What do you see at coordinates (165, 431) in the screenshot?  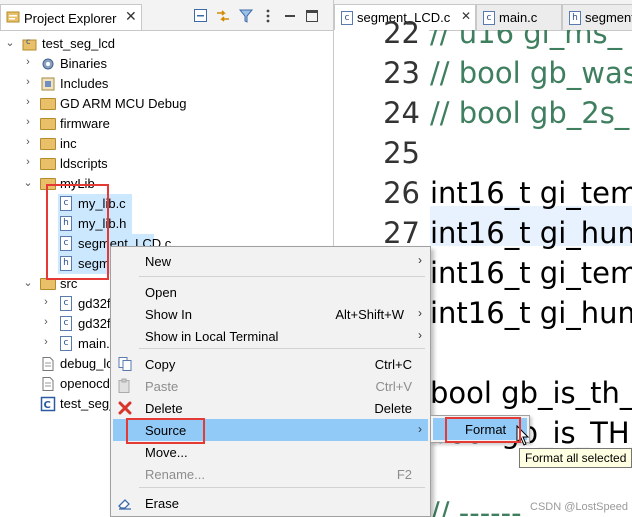 I see `annotation-box-source` at bounding box center [165, 431].